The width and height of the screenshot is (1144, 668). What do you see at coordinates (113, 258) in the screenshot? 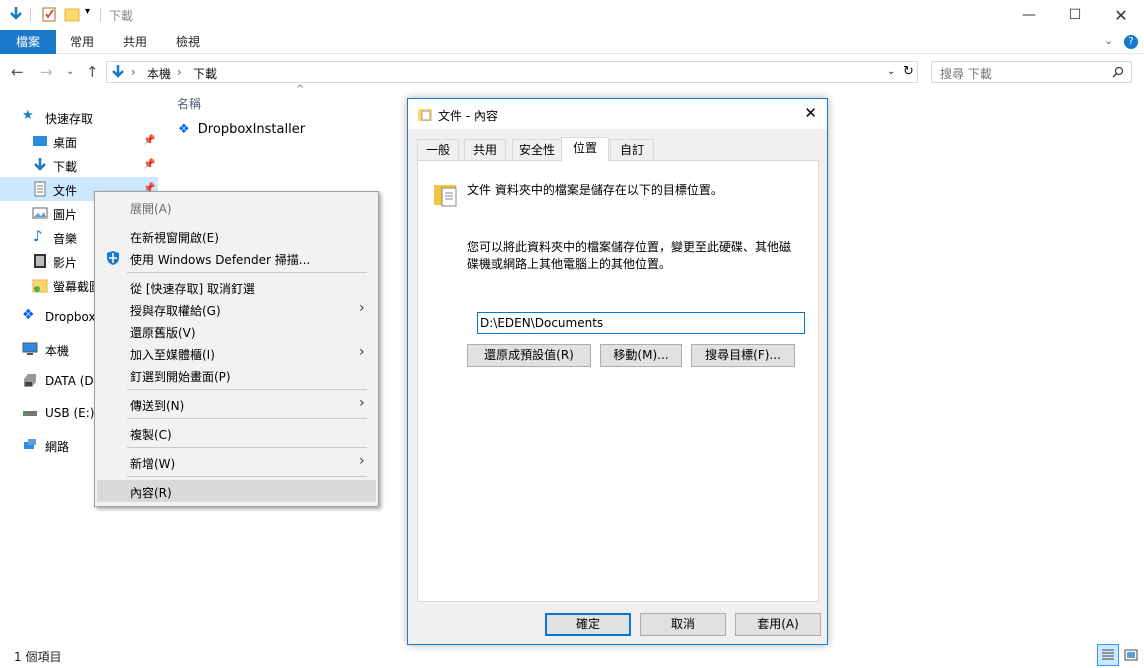
I see `defender-shield-icon` at bounding box center [113, 258].